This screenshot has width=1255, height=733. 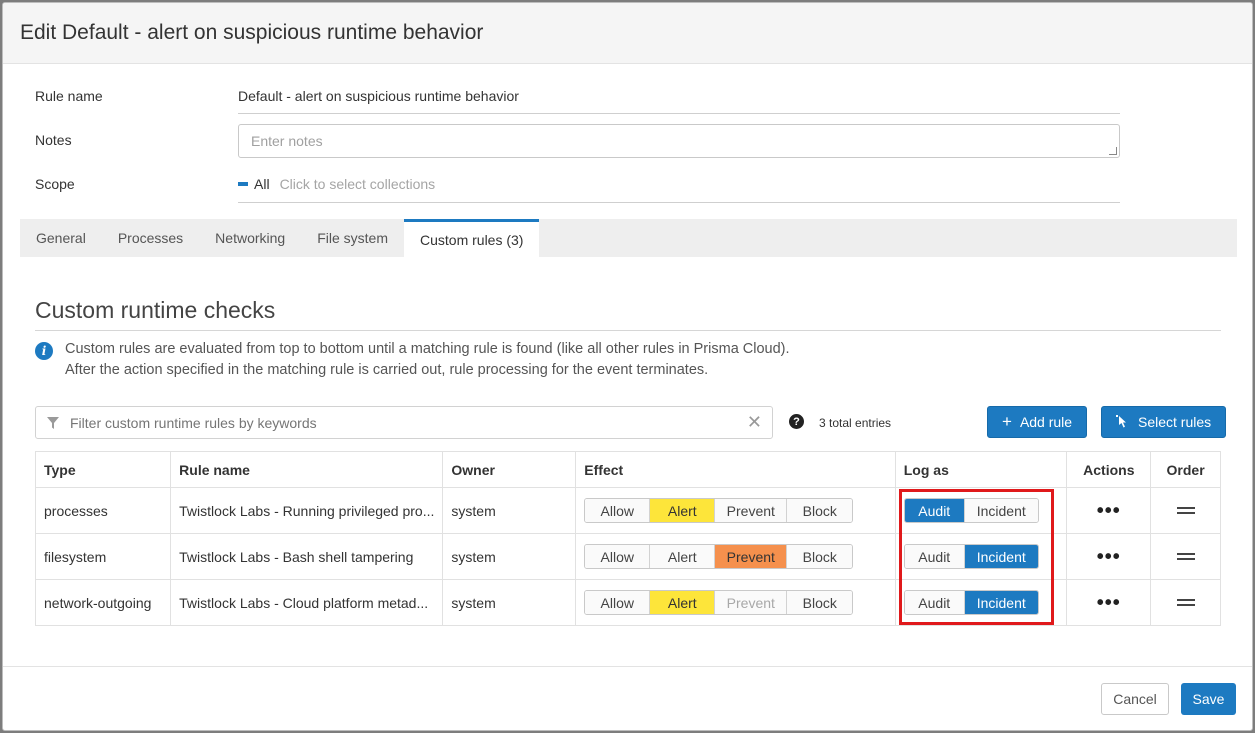 I want to click on cancel-button: Cancel, so click(x=1135, y=699).